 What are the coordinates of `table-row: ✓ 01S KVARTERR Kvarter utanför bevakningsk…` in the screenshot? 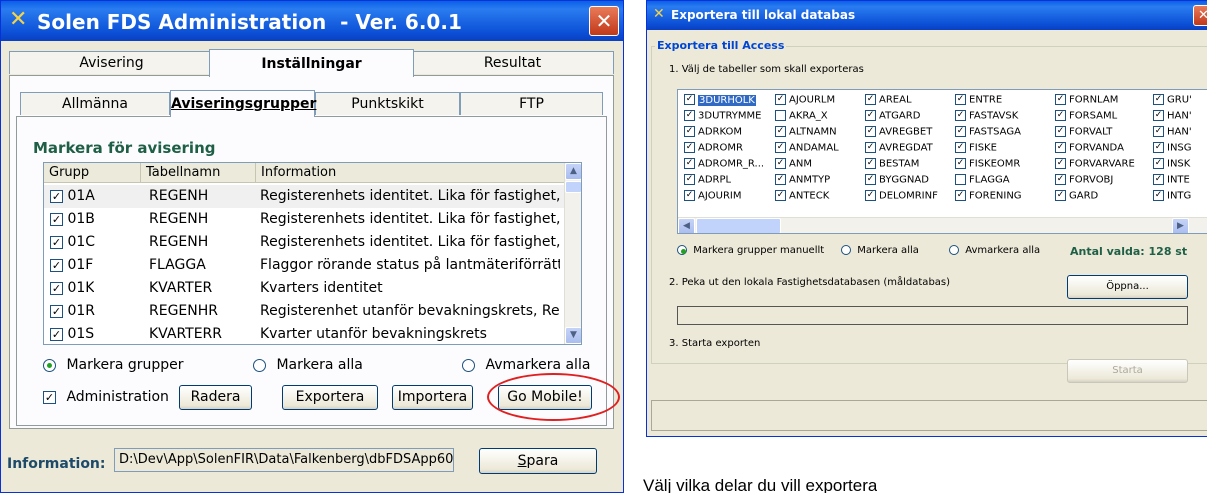 It's located at (304, 333).